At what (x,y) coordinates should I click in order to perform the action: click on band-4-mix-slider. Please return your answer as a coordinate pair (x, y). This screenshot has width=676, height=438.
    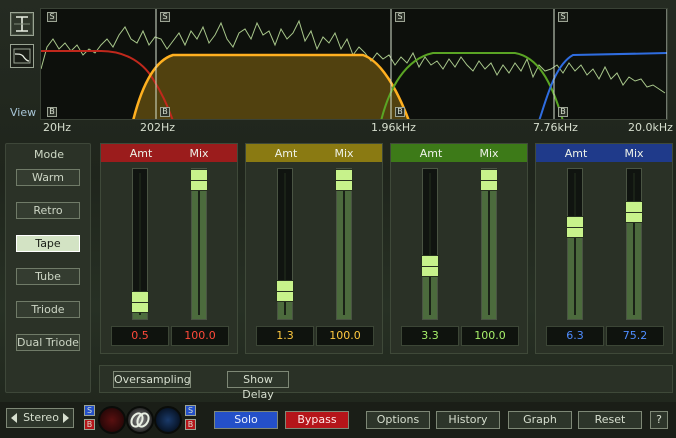
    Looking at the image, I should click on (634, 244).